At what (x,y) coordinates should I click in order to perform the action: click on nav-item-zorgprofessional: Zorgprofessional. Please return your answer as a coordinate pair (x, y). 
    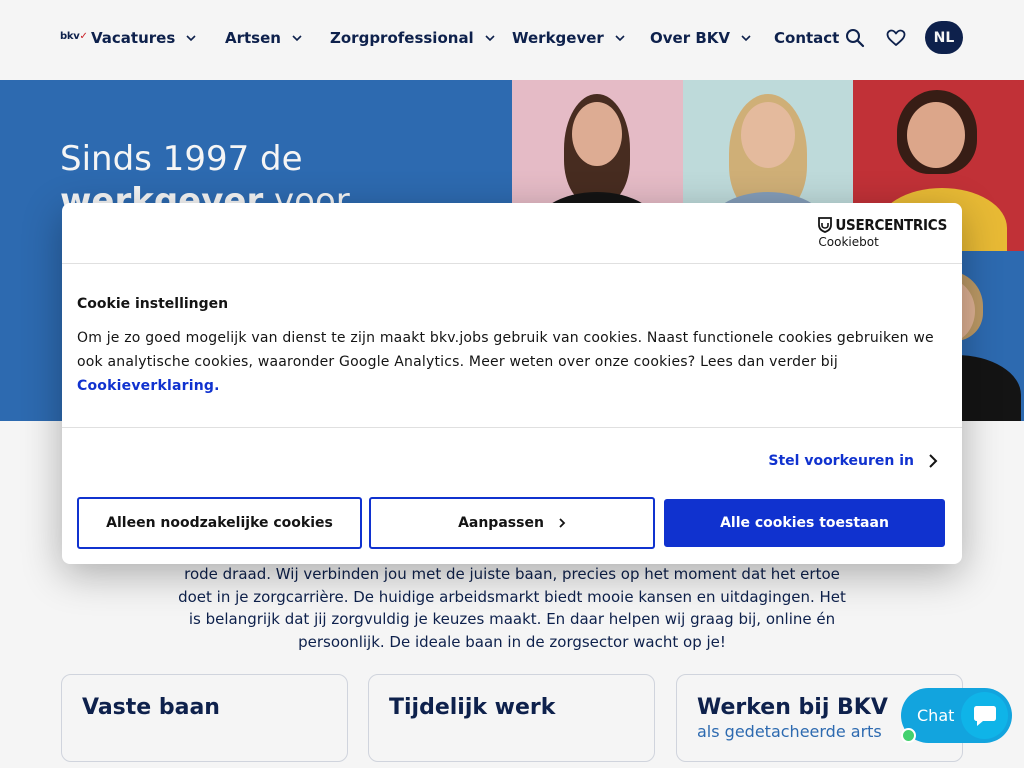
    Looking at the image, I should click on (413, 38).